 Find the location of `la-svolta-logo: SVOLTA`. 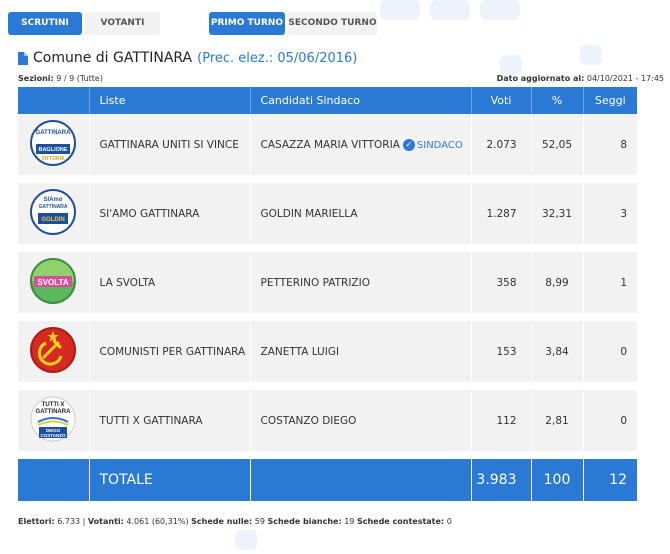

la-svolta-logo: SVOLTA is located at coordinates (53, 281).